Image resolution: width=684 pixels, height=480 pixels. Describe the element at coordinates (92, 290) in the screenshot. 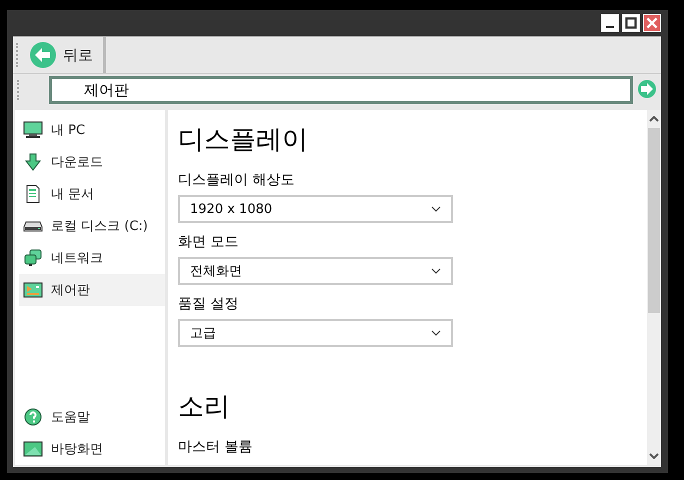

I see `sidebar-item: 제어판` at that location.